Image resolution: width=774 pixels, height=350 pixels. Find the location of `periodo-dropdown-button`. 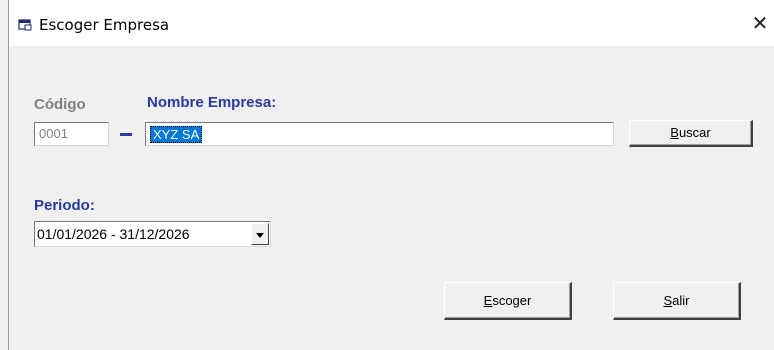

periodo-dropdown-button is located at coordinates (260, 234).